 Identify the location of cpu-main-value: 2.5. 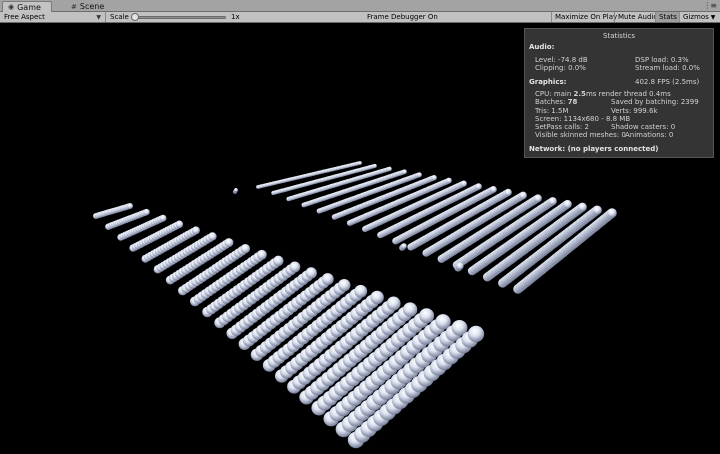
(579, 94).